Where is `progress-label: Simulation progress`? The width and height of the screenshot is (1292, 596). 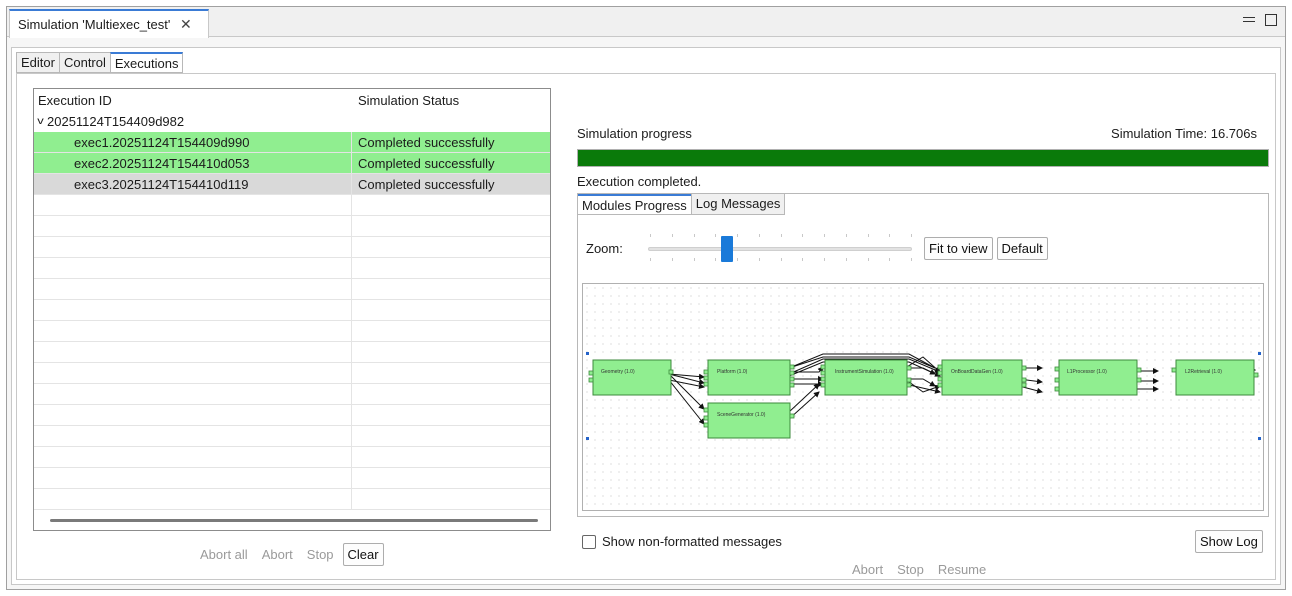 progress-label: Simulation progress is located at coordinates (634, 133).